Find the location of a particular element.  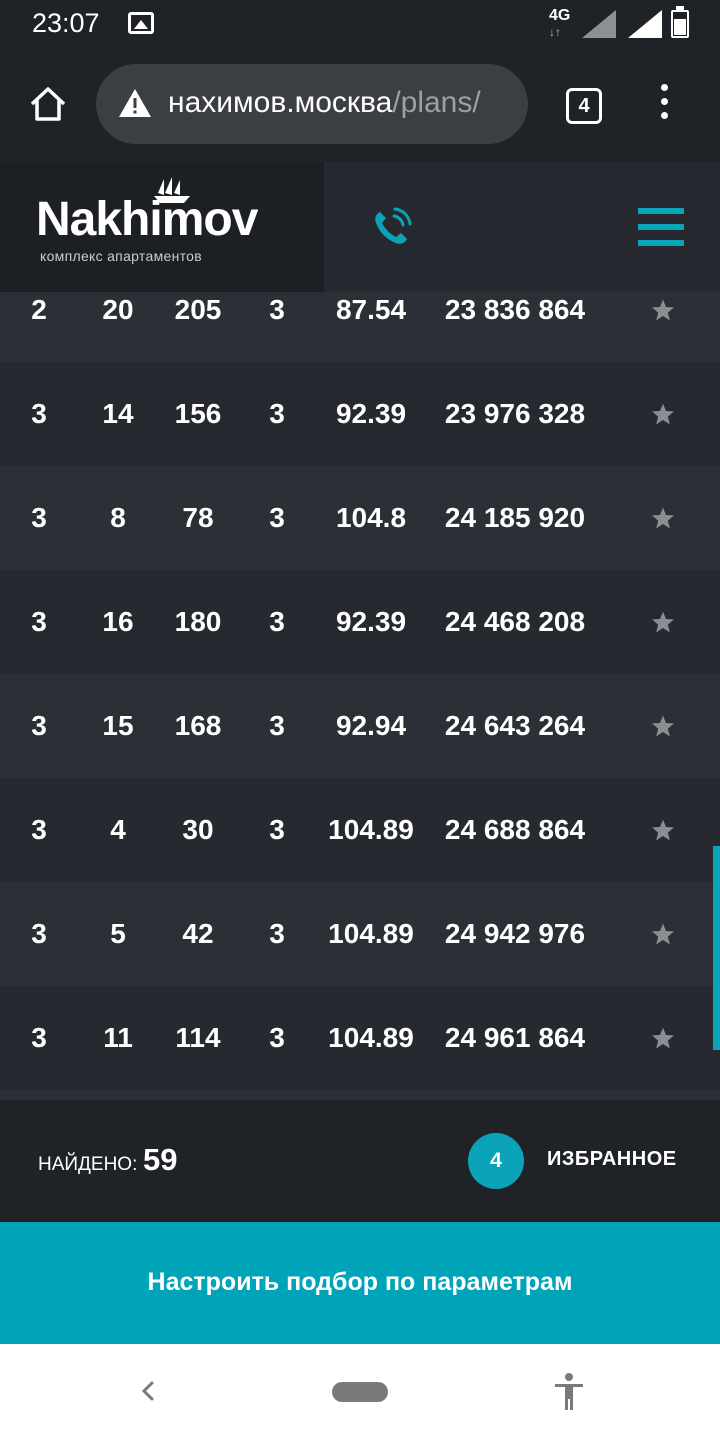

logo-text: Nakhimov is located at coordinates (147, 219).